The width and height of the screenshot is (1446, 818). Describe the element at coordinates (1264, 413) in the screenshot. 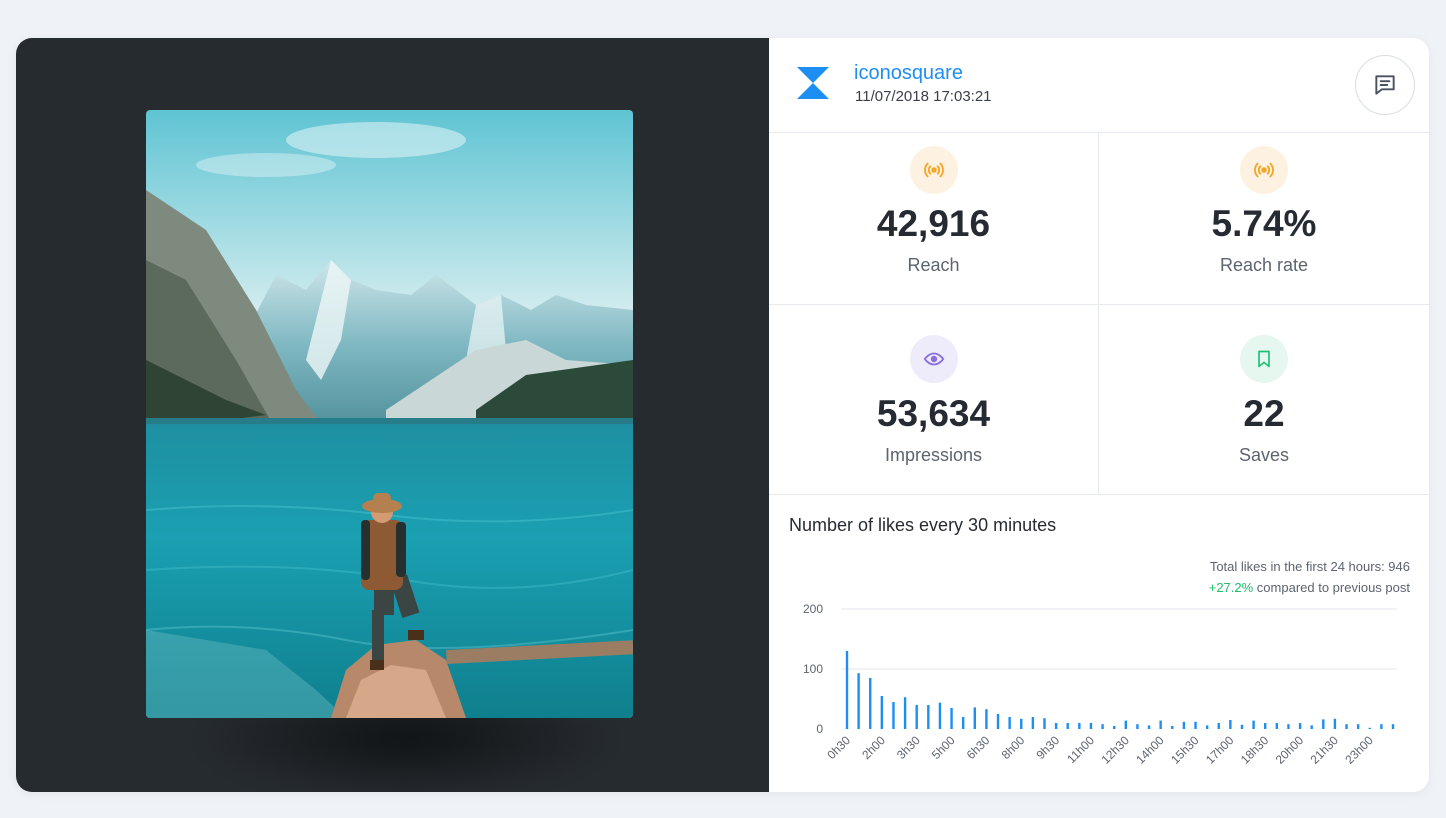

I see `stat-value: 22` at that location.